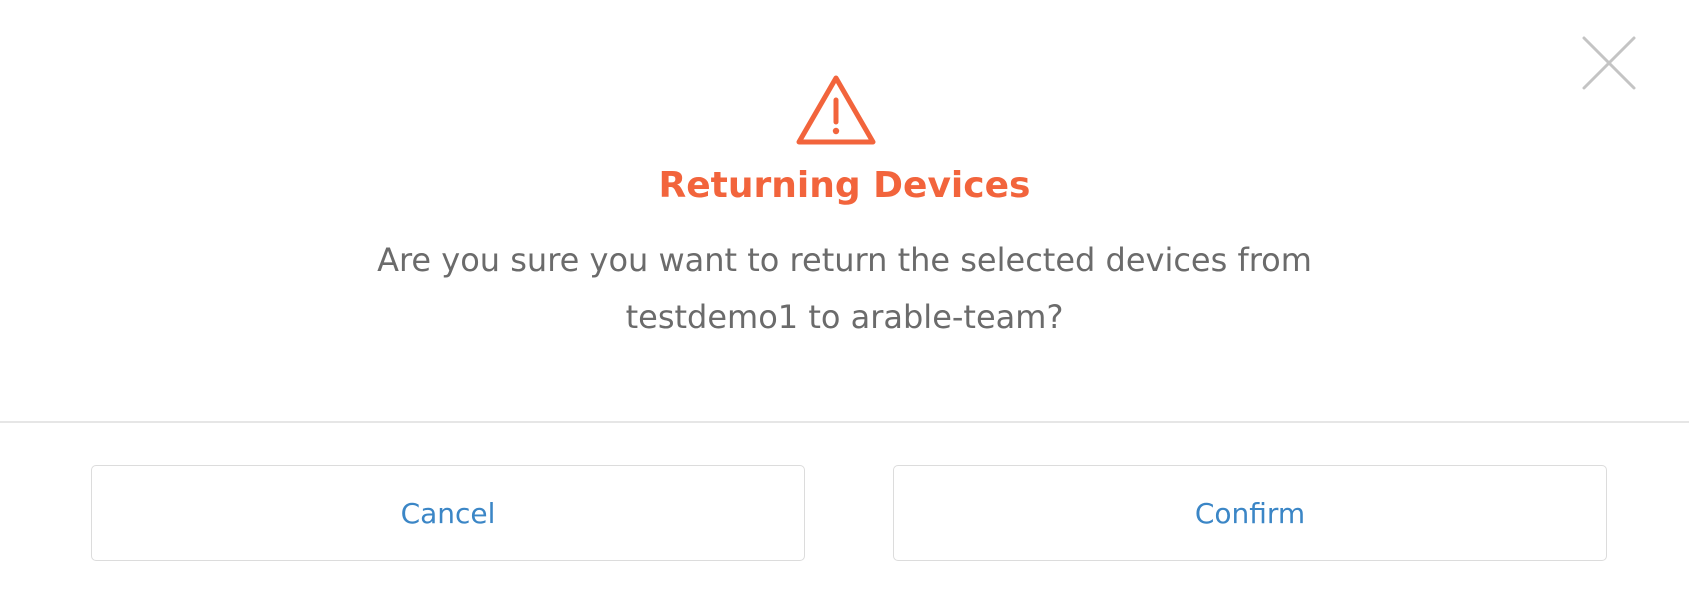 This screenshot has width=1689, height=596. What do you see at coordinates (844, 422) in the screenshot?
I see `footer-divider` at bounding box center [844, 422].